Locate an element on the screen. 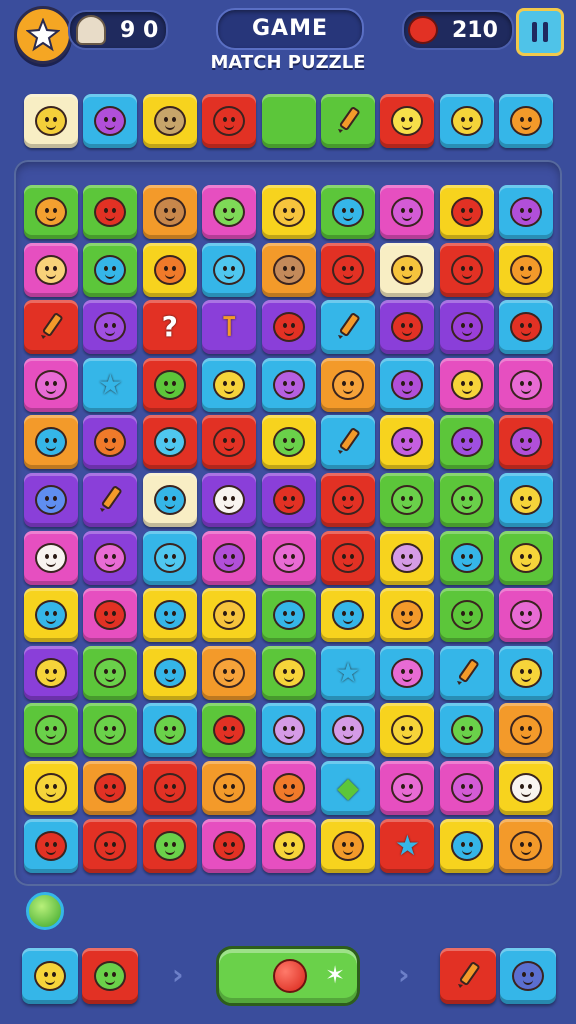 The height and width of the screenshot is (1024, 576). play-button: ✶ is located at coordinates (288, 976).